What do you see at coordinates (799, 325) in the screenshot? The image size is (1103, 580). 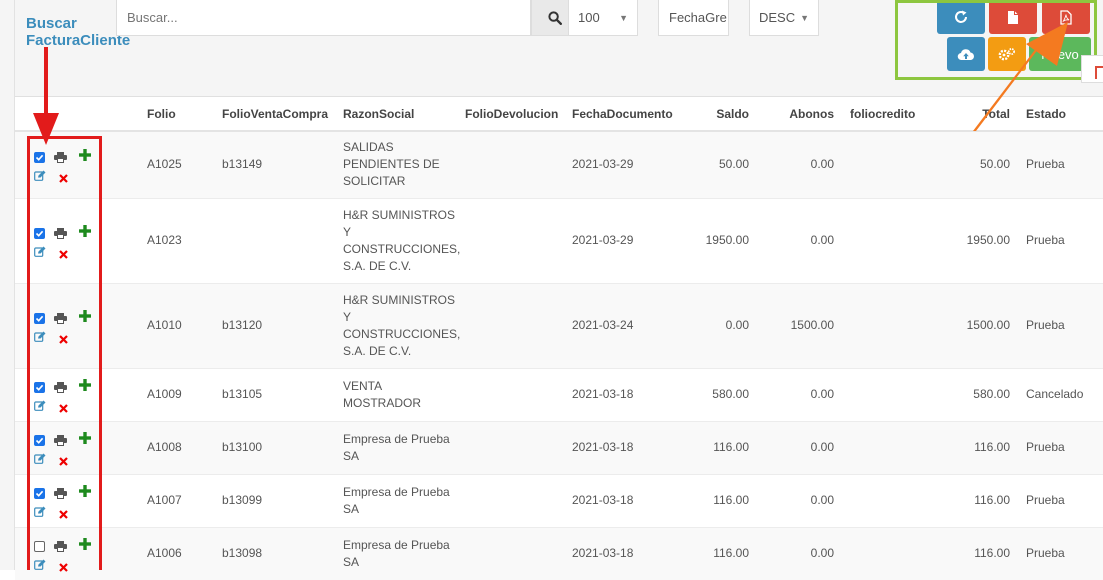 I see `cell-abonos: 1500.00` at bounding box center [799, 325].